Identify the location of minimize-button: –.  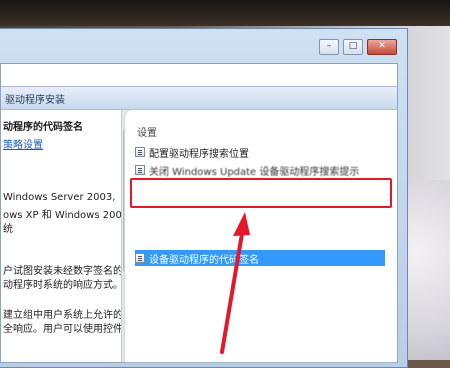
(329, 47).